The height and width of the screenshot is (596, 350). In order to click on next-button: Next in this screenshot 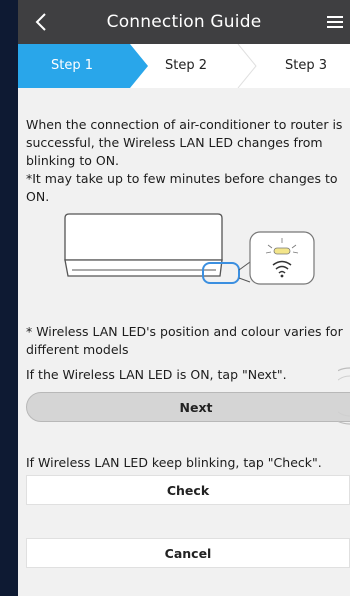, I will do `click(188, 407)`.